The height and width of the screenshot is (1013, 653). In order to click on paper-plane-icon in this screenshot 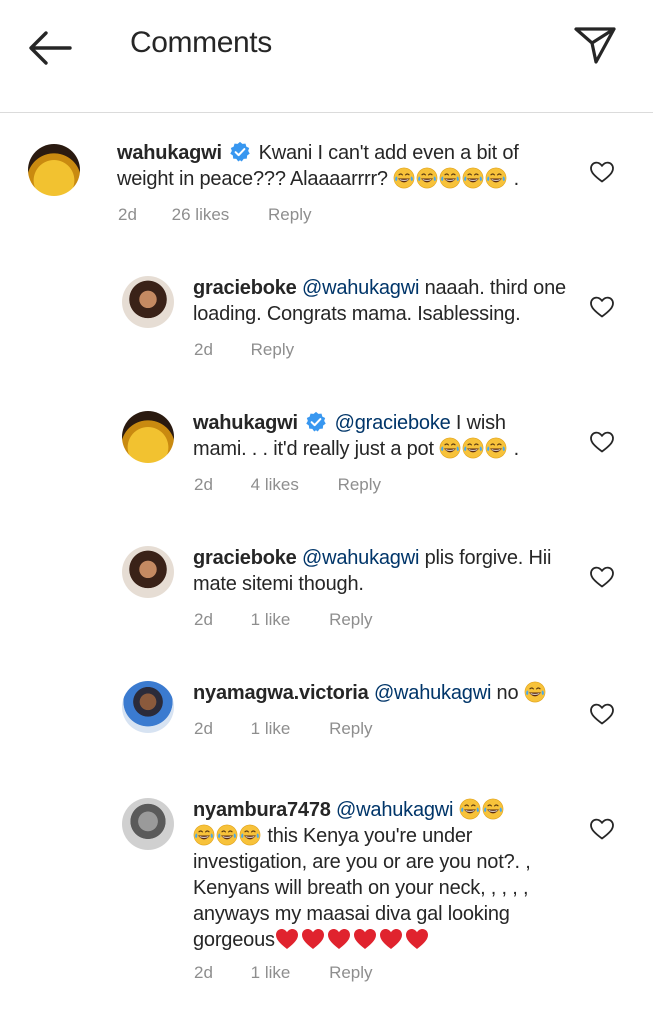, I will do `click(595, 45)`.